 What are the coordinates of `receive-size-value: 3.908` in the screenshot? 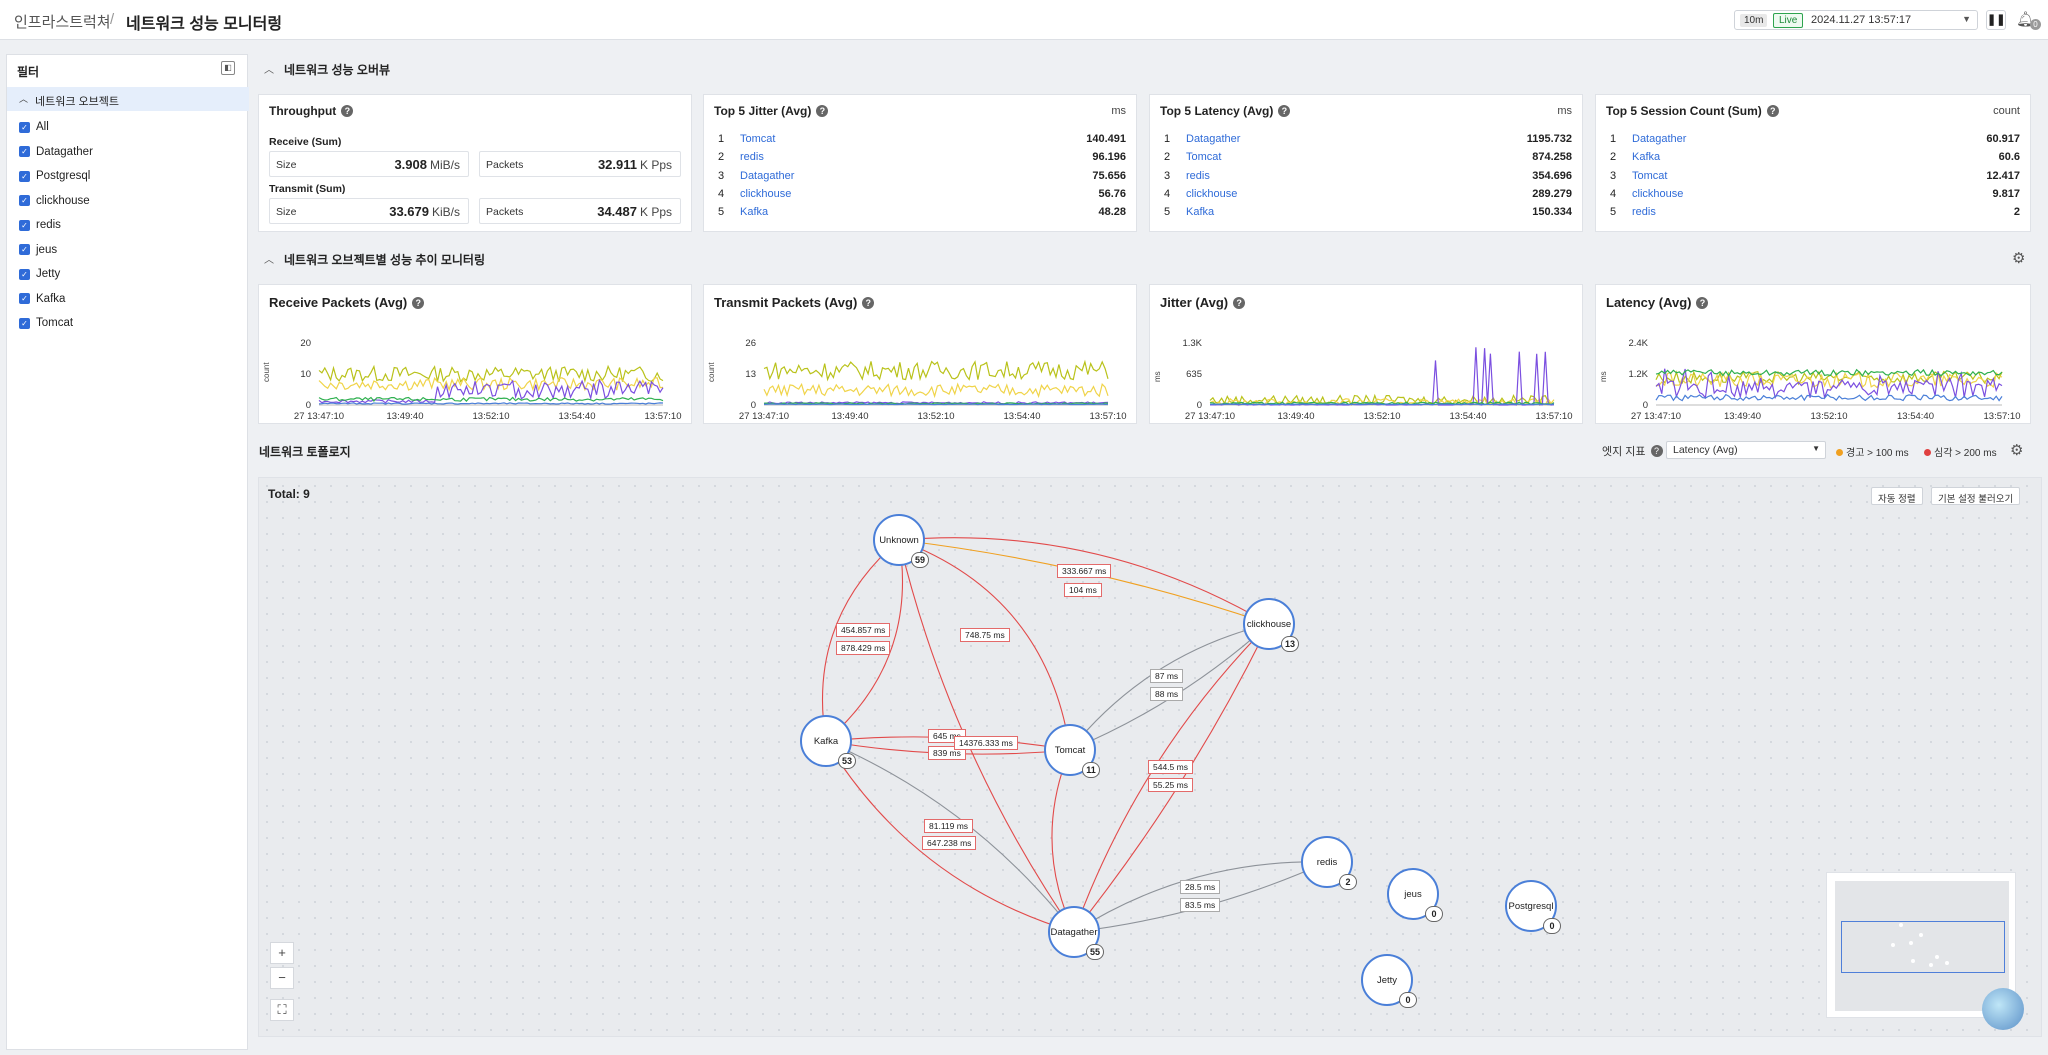 It's located at (410, 164).